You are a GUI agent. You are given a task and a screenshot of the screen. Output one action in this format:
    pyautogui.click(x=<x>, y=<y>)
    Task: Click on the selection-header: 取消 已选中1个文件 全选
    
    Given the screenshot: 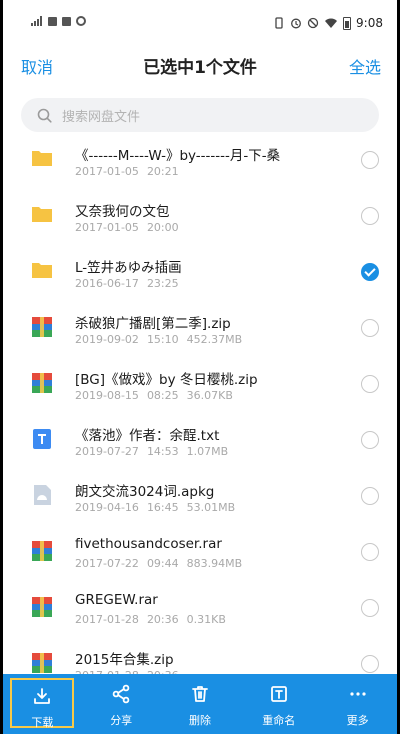 What is the action you would take?
    pyautogui.click(x=200, y=64)
    